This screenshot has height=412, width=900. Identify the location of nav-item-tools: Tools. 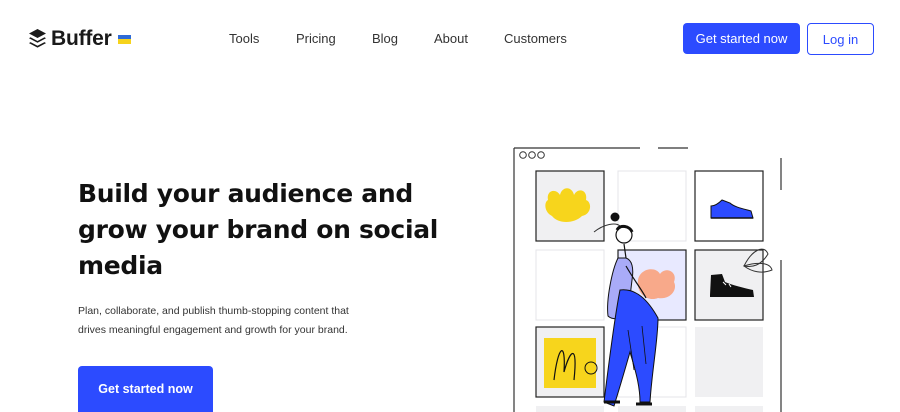
(244, 38).